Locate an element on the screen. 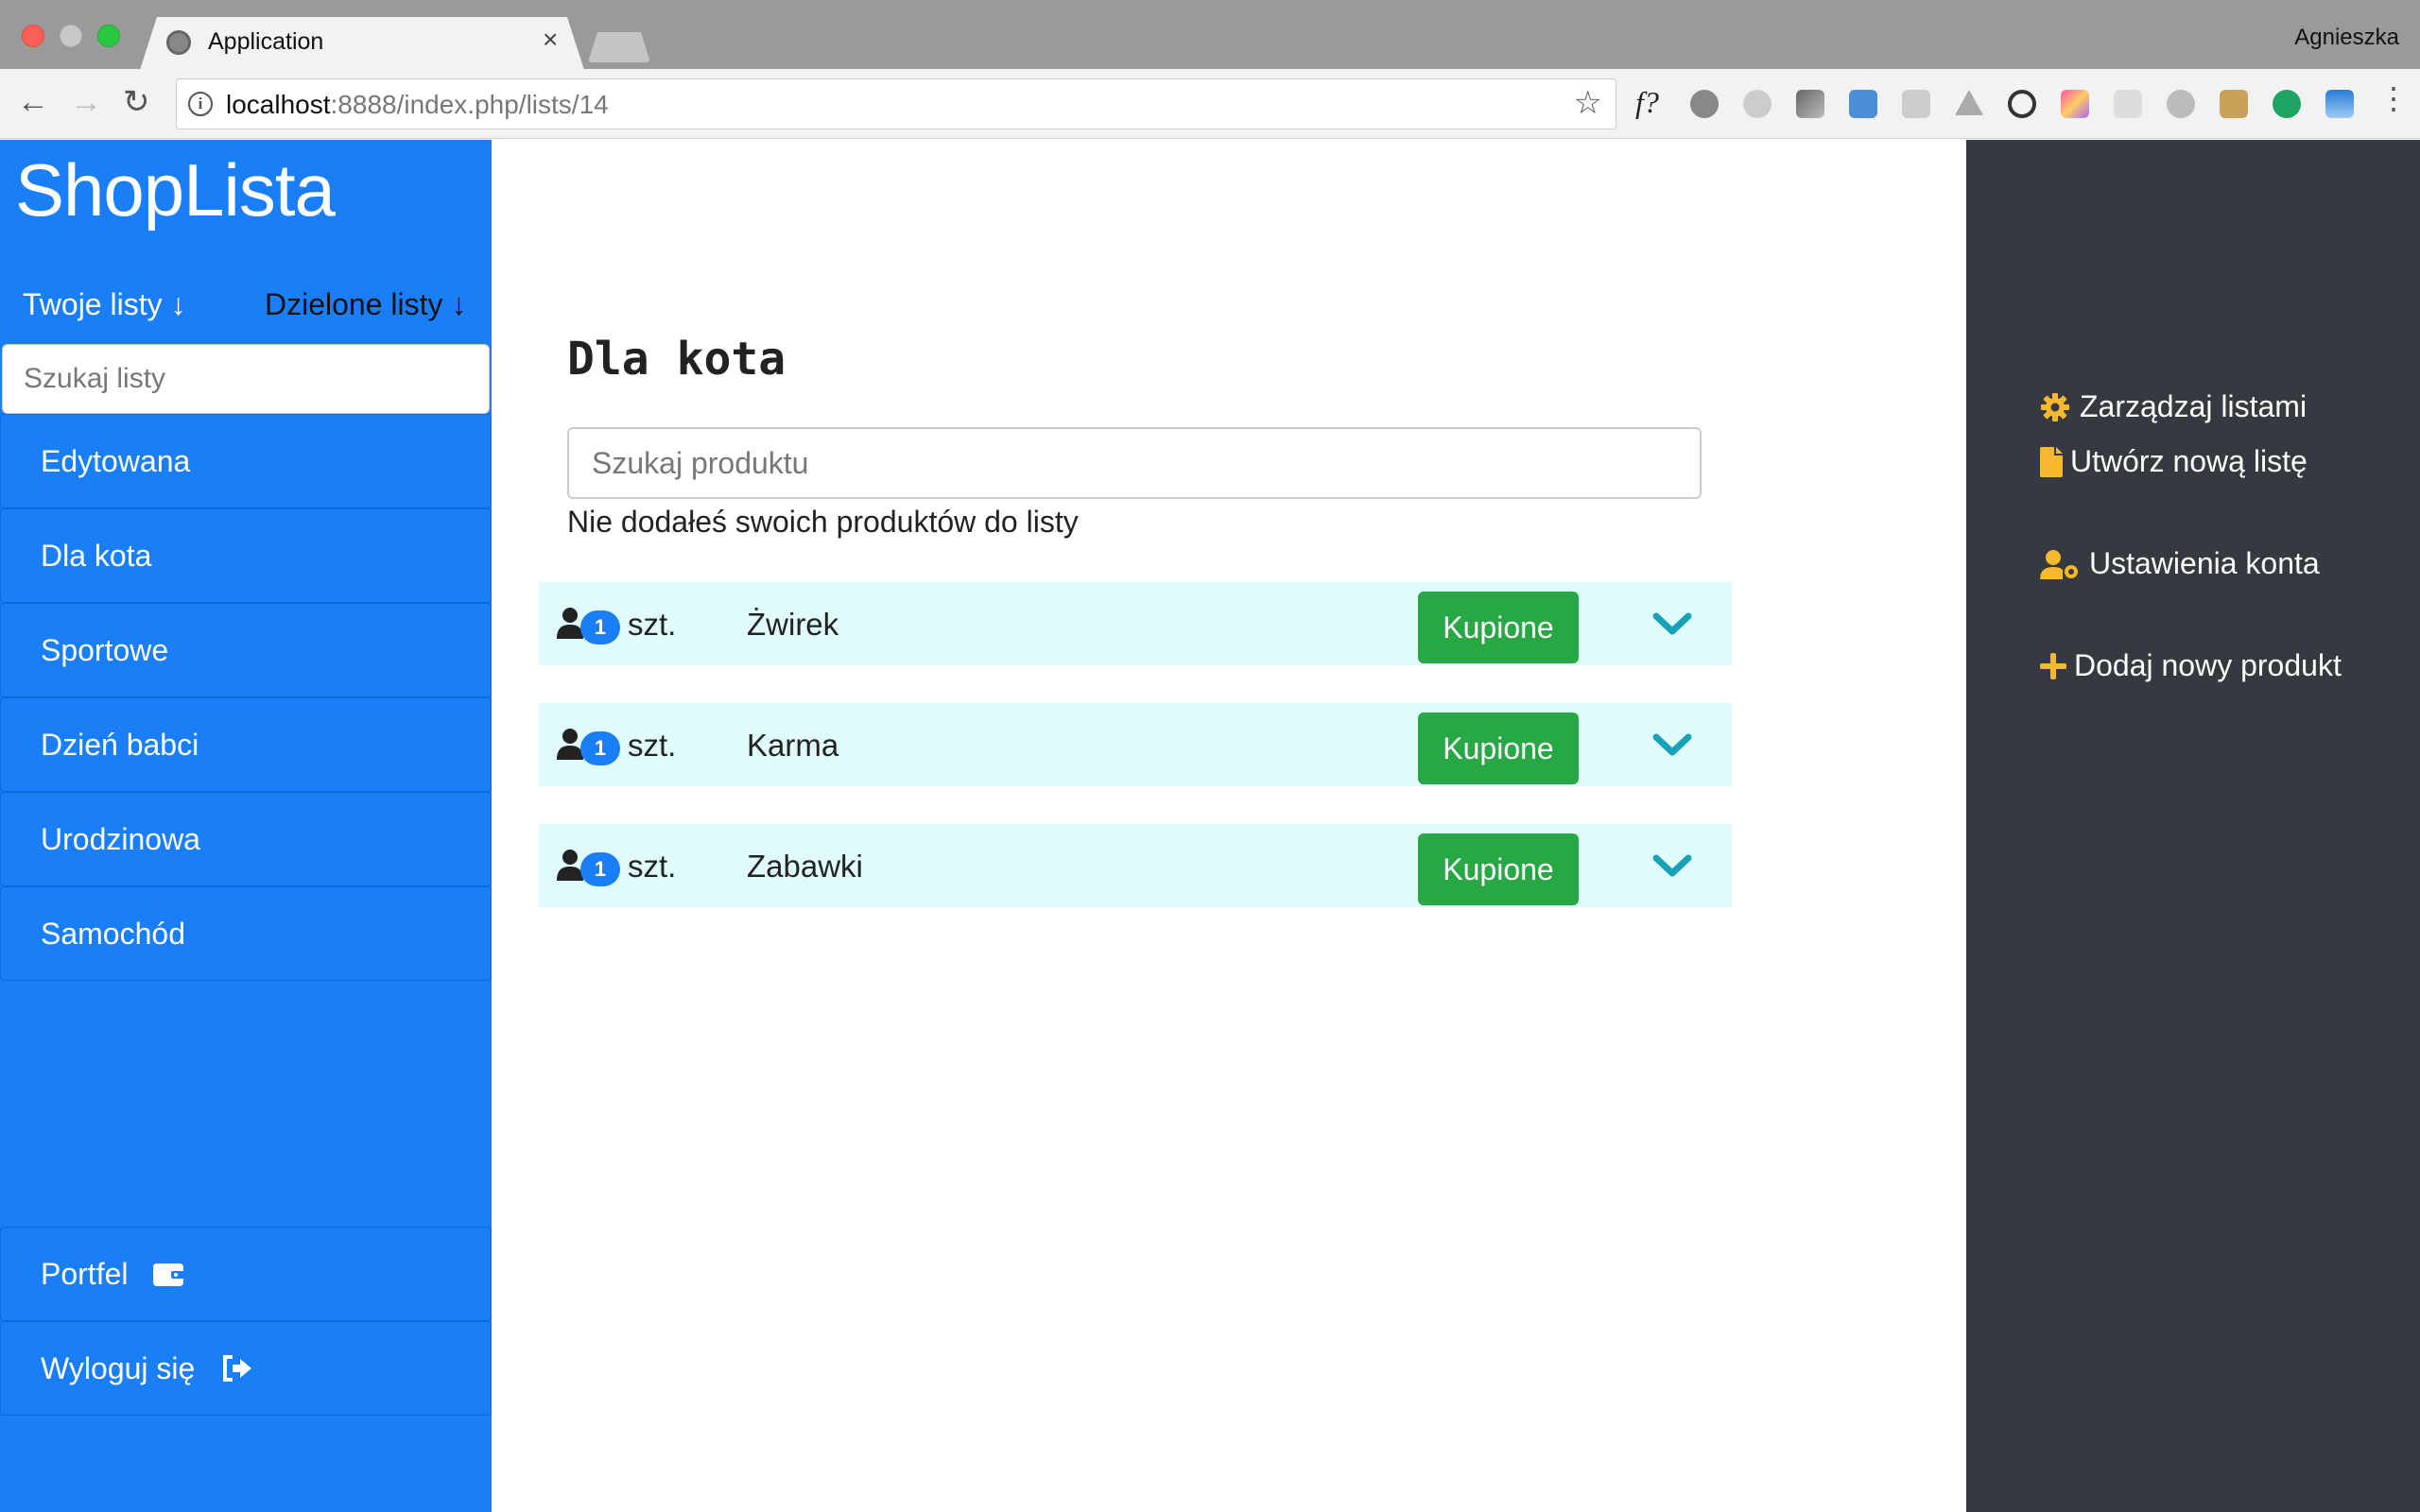 This screenshot has width=2420, height=1512. address-bar: i localhost:8888/index.php/lists/14 ☆ is located at coordinates (896, 103).